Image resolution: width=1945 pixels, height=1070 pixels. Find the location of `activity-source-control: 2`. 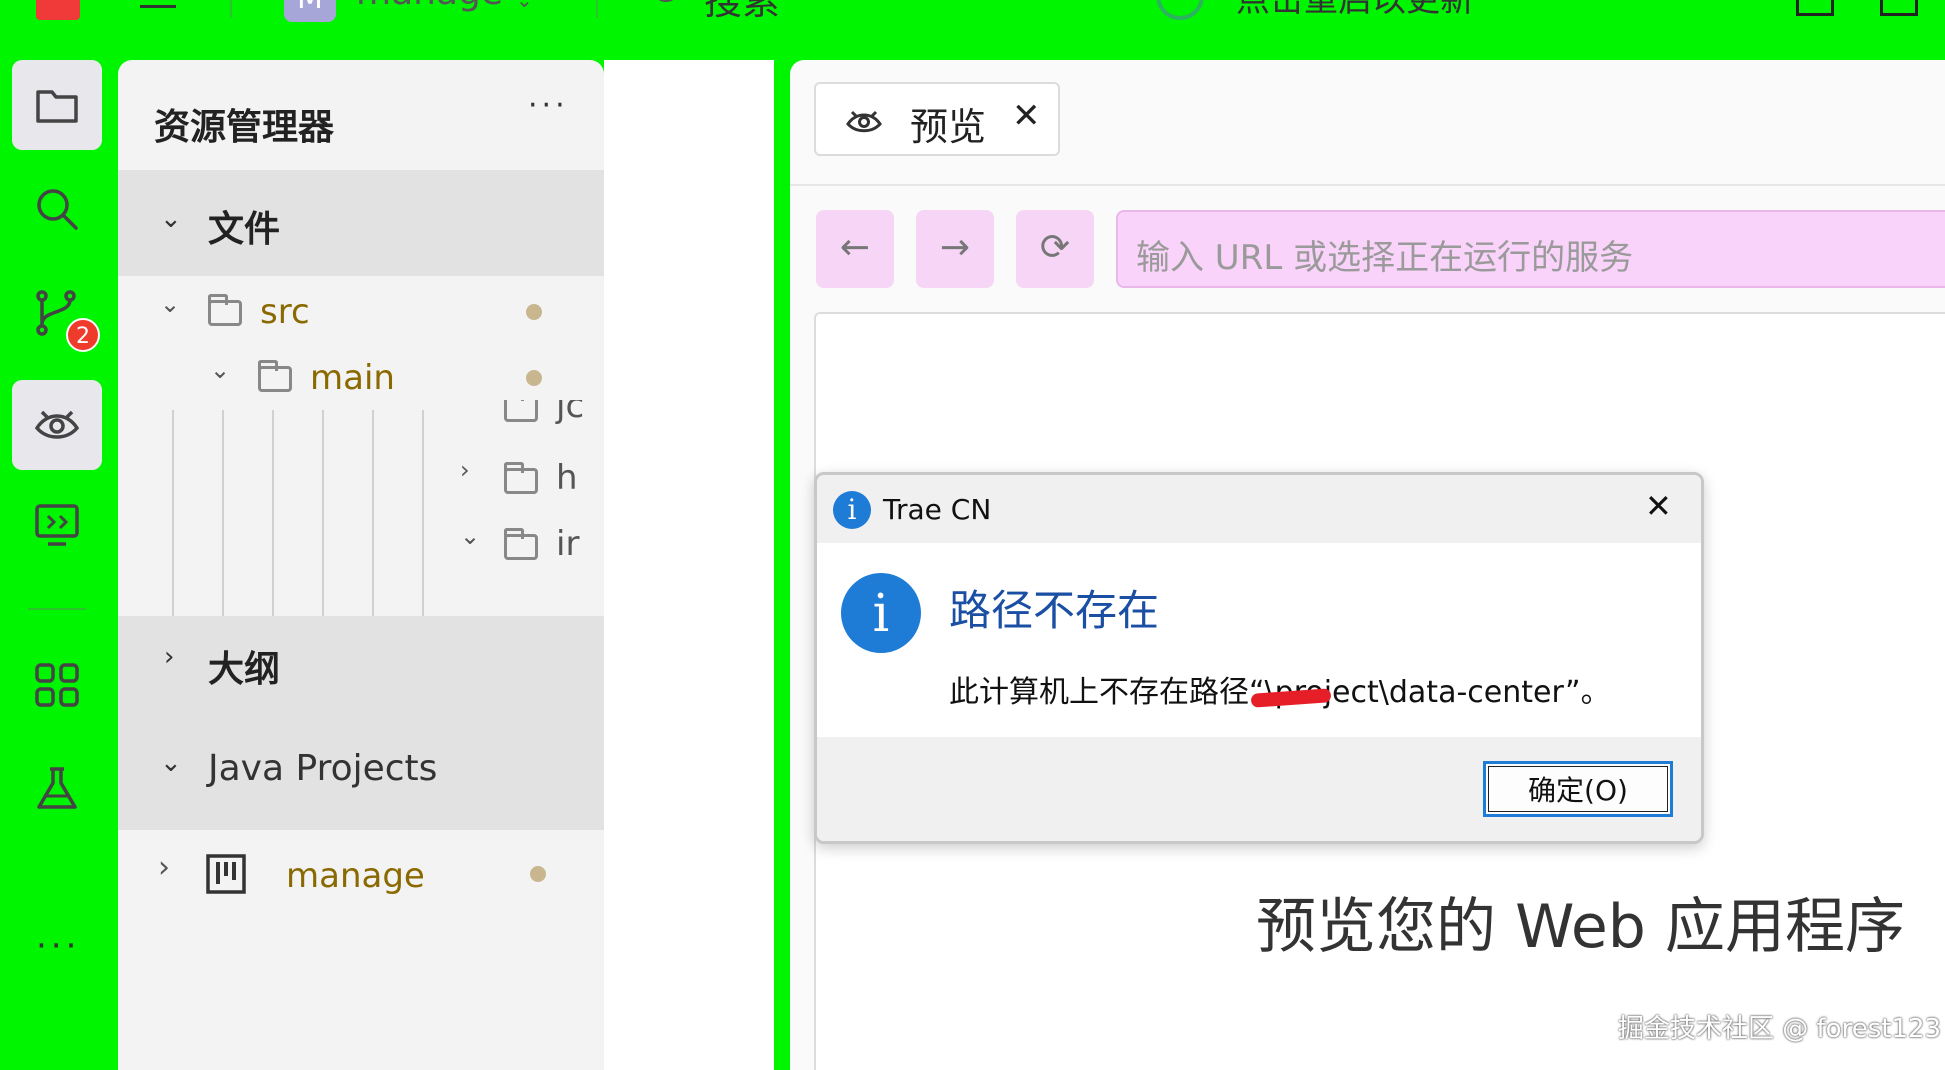

activity-source-control: 2 is located at coordinates (57, 313).